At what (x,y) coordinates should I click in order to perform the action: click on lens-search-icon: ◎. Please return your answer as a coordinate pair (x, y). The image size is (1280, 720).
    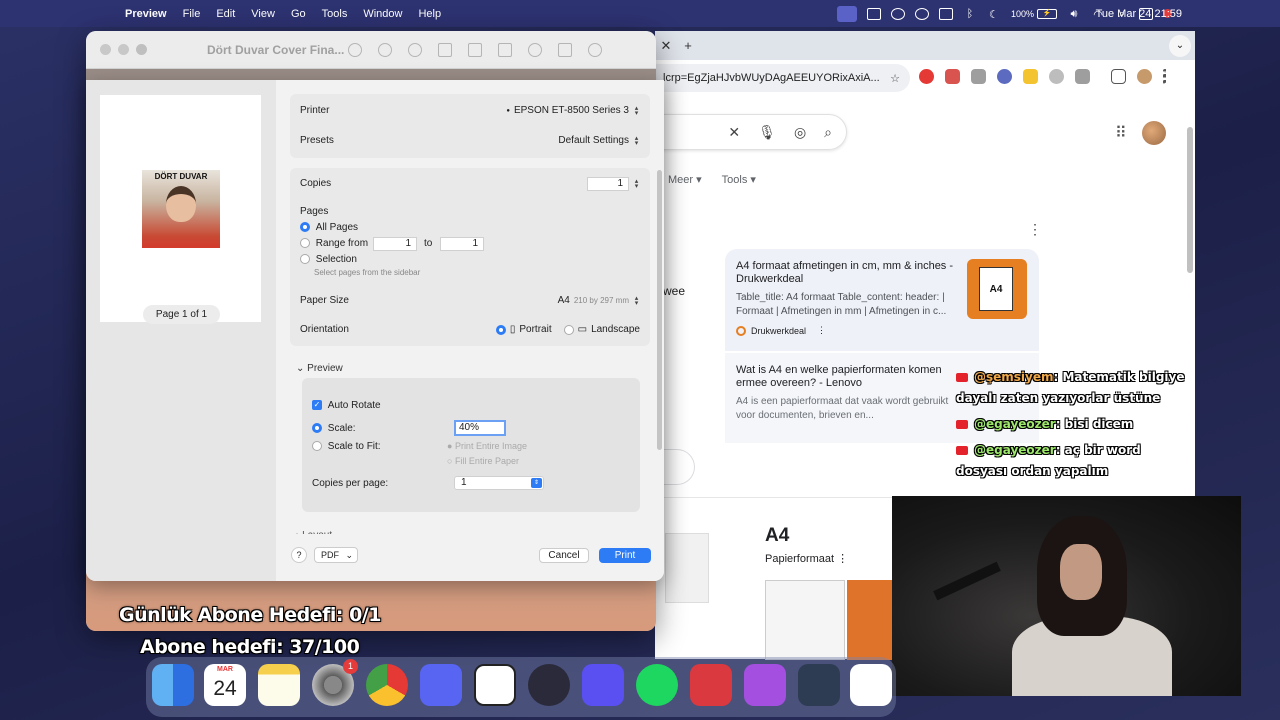
    Looking at the image, I should click on (800, 132).